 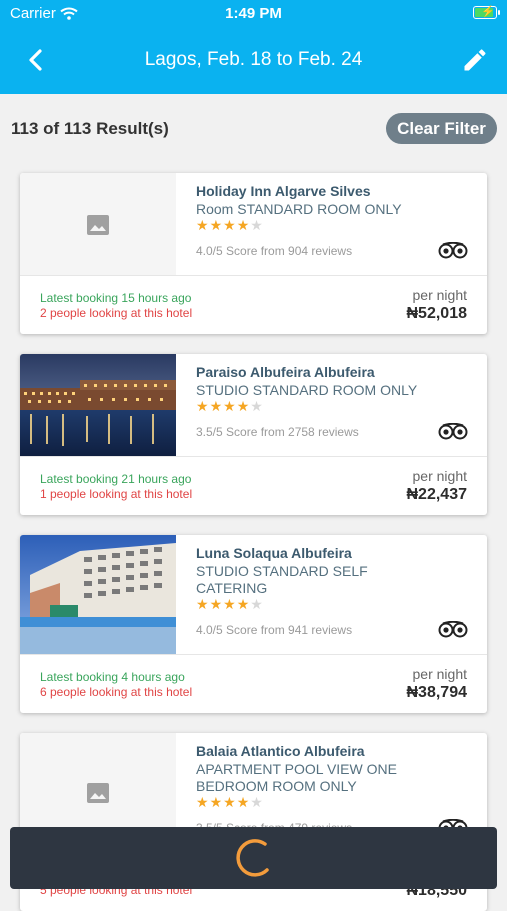 I want to click on status-bar: Carrier 1:49 PM ⚡, so click(x=253, y=13).